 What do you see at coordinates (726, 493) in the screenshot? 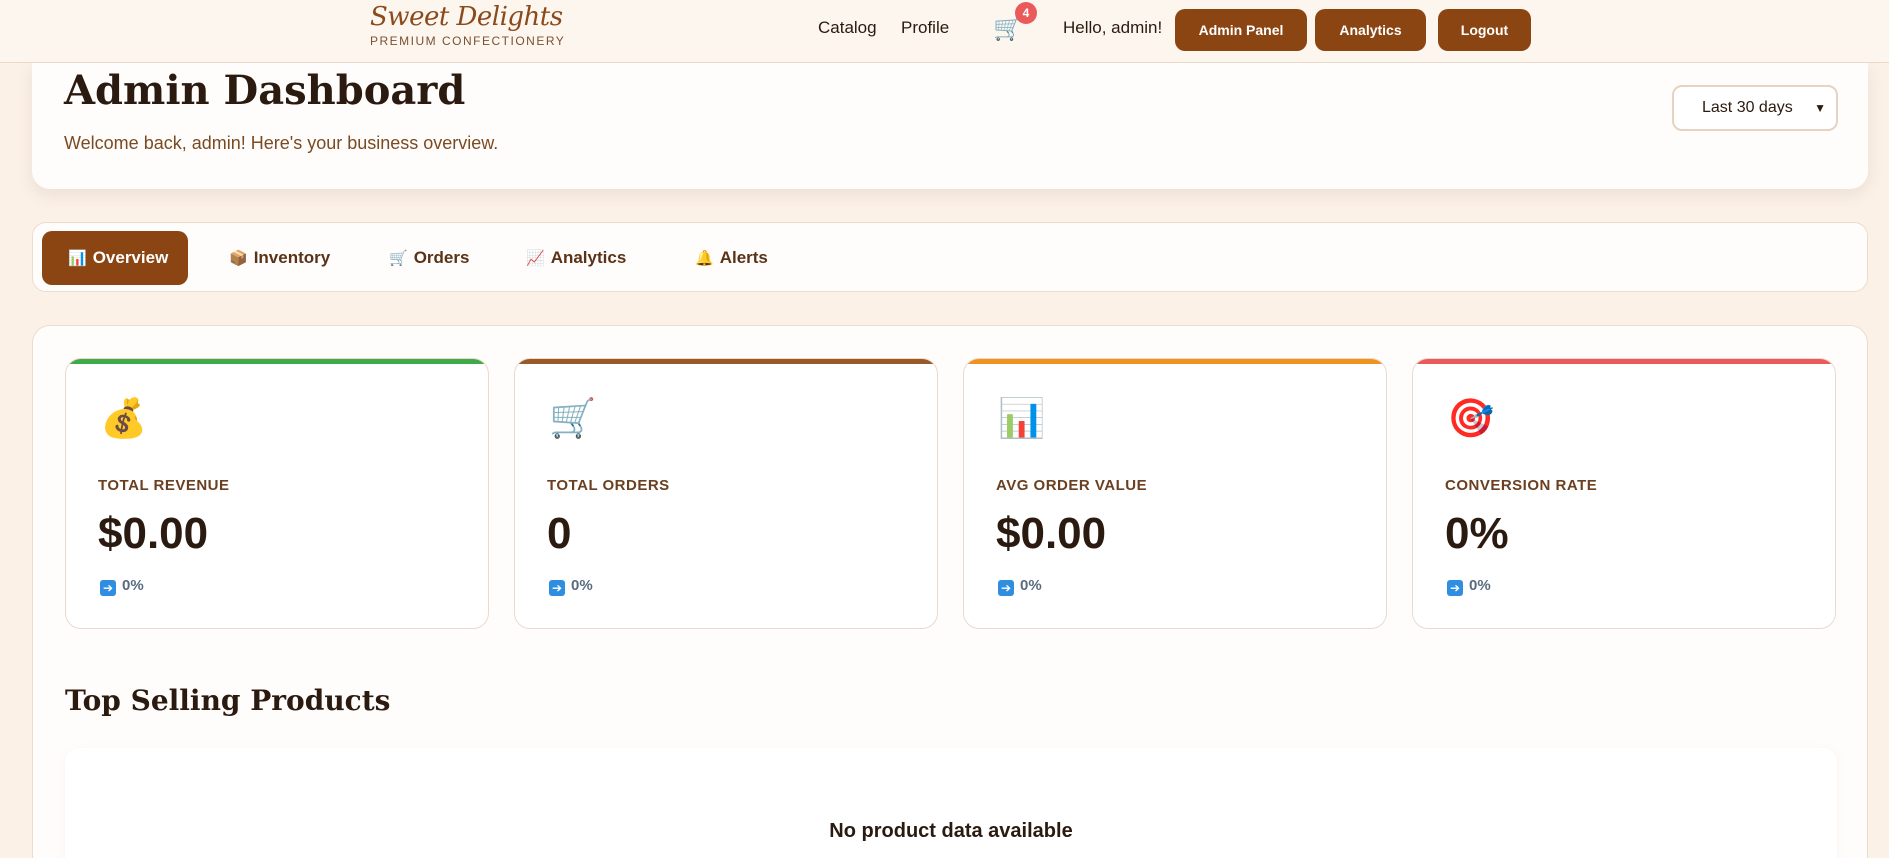
I see `stat-card-orders: 🛒 TOTAL ORDERS 0 ➔ 0%` at bounding box center [726, 493].